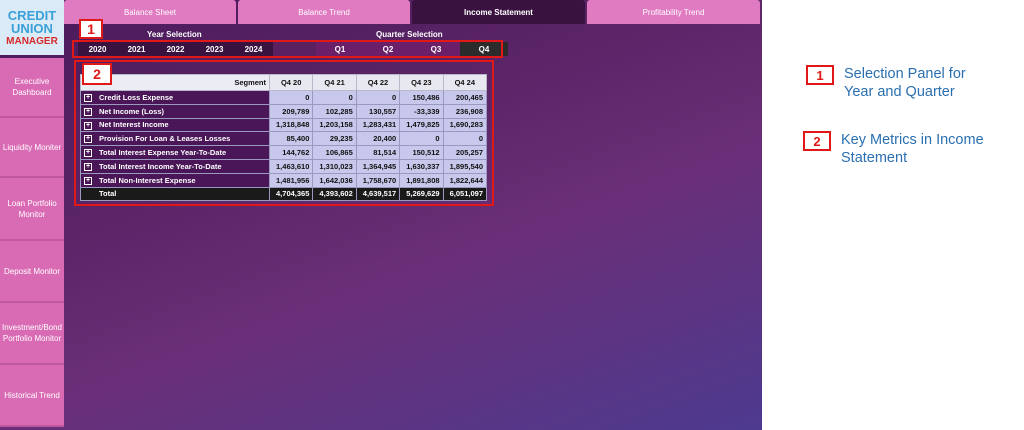 The height and width of the screenshot is (430, 1024). Describe the element at coordinates (174, 34) in the screenshot. I see `year-selection-title: Year Selection` at that location.